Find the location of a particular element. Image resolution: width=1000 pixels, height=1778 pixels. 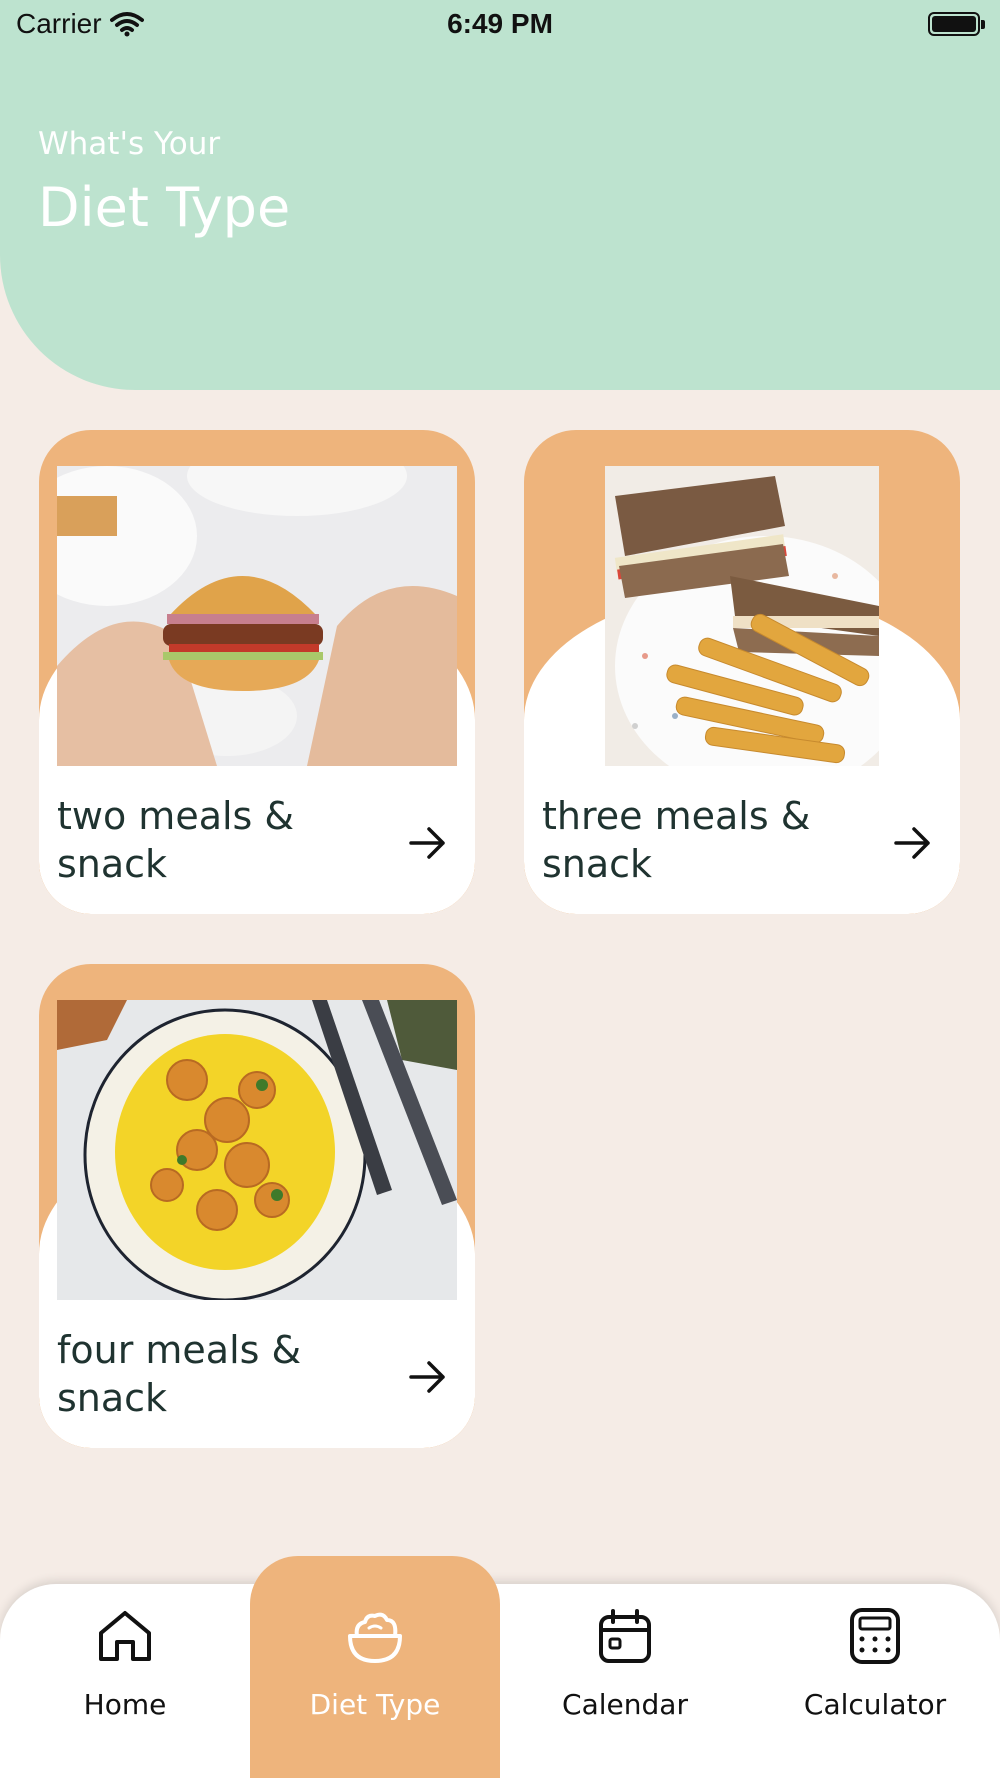

tab-label: Home is located at coordinates (125, 1704).